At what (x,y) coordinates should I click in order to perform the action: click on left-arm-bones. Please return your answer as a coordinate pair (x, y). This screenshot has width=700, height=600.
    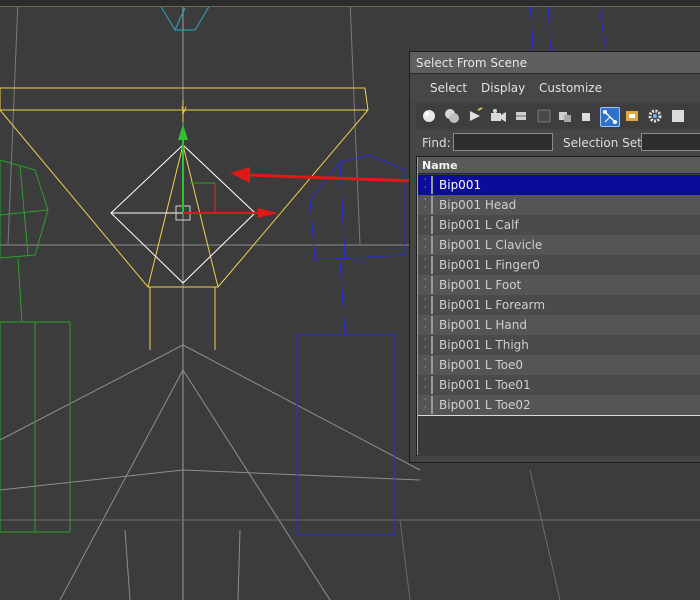
    Looking at the image, I should click on (35, 346).